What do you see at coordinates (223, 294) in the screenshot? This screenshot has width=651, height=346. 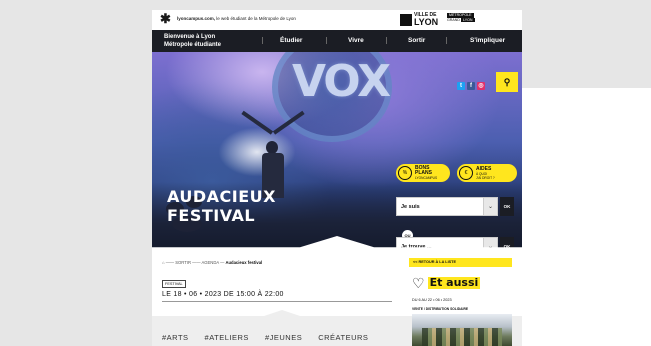 I see `event-date: LE 18 • 06 • 2023 DE 15:00 À 22:00` at bounding box center [223, 294].